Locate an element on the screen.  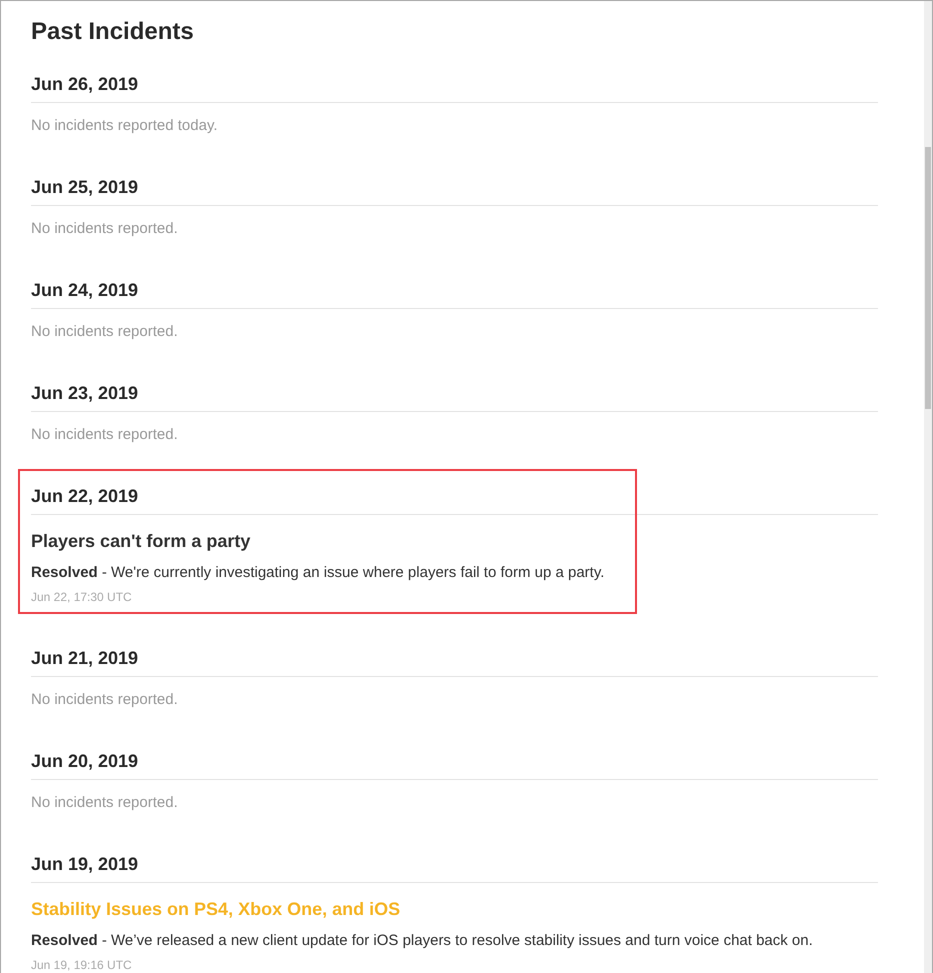
no-incidents-text: No incidents reported today. is located at coordinates (124, 126).